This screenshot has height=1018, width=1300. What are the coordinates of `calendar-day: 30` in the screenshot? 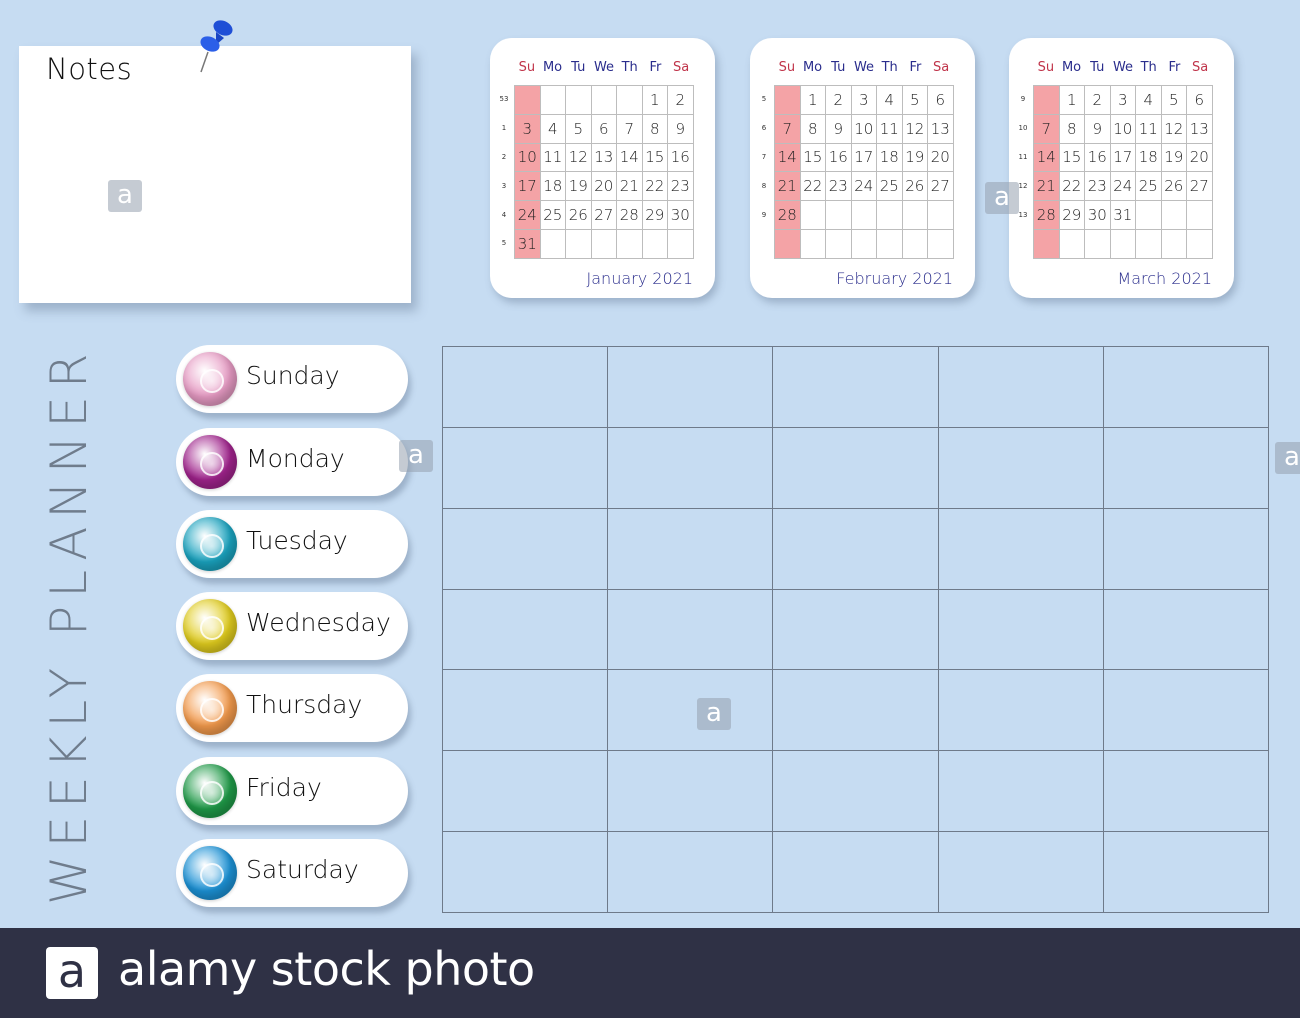 It's located at (1098, 215).